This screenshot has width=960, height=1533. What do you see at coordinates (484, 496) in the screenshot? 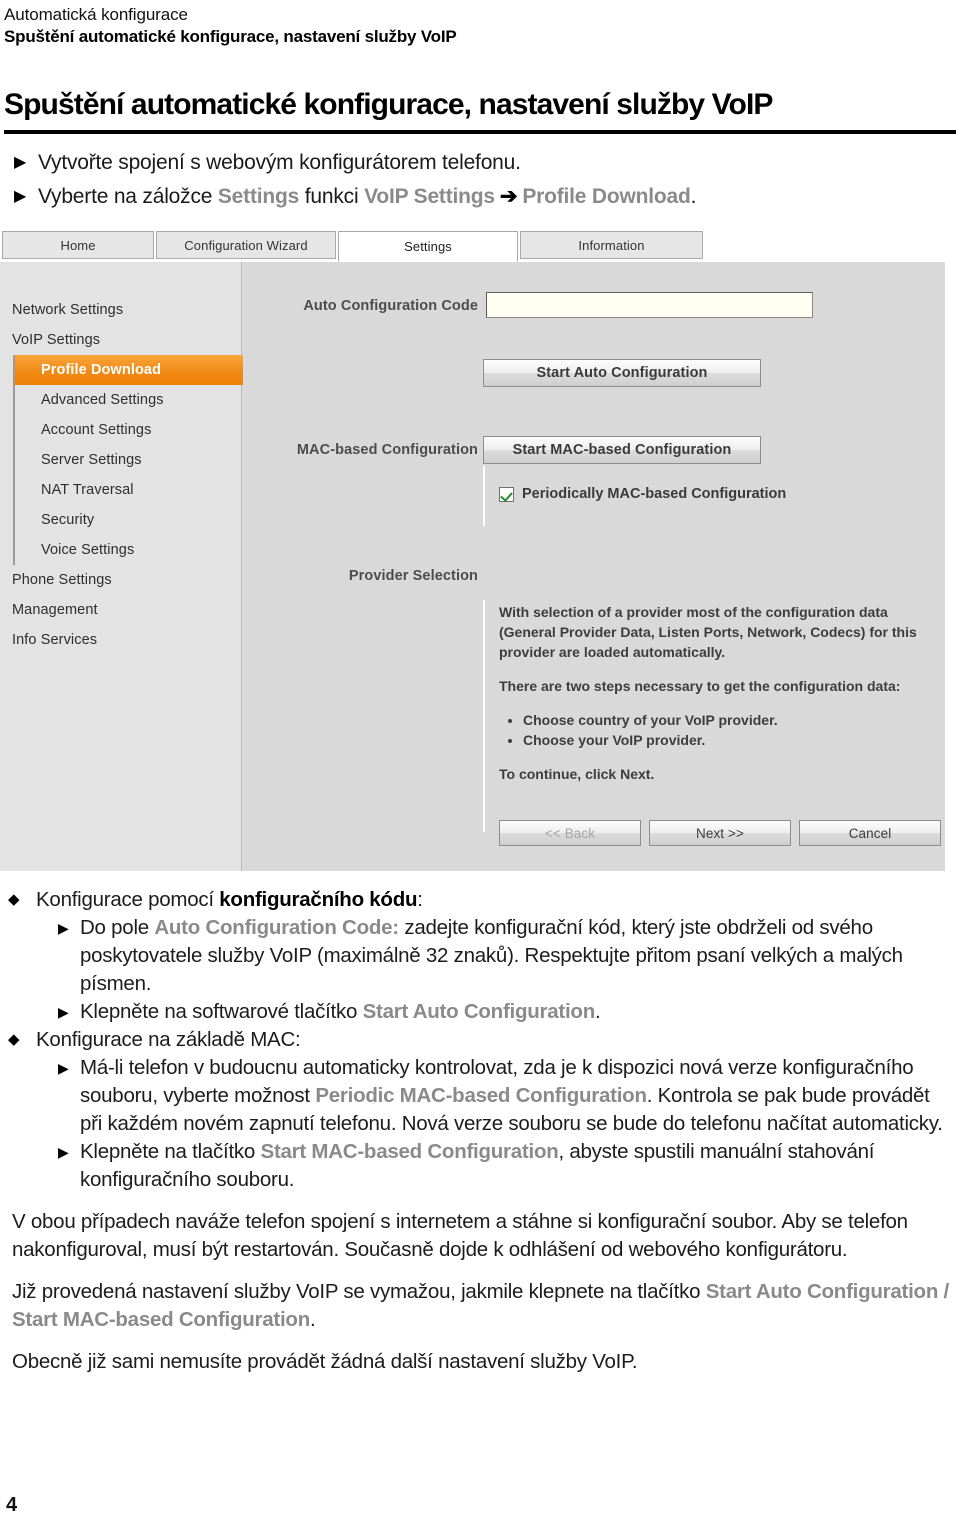
I see `mac-section-rule` at bounding box center [484, 496].